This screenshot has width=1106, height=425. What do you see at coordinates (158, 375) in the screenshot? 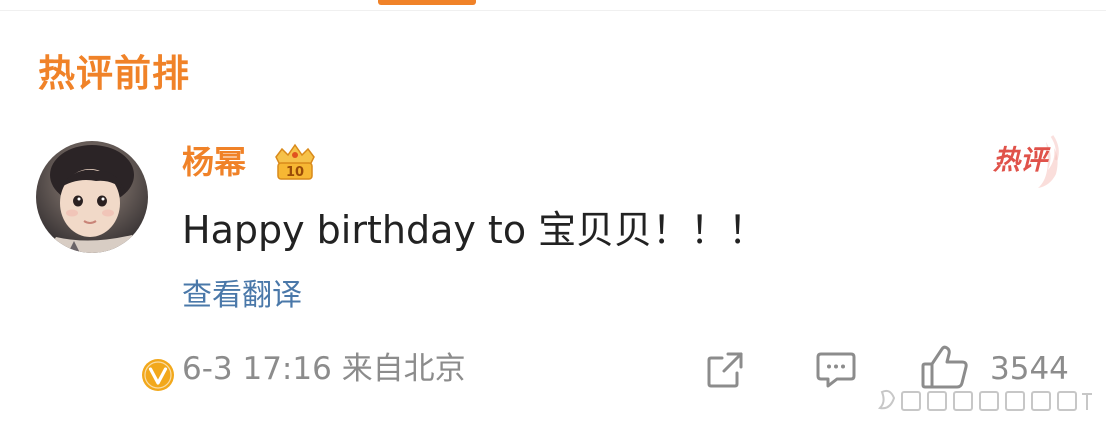
I see `verified-badge-icon` at bounding box center [158, 375].